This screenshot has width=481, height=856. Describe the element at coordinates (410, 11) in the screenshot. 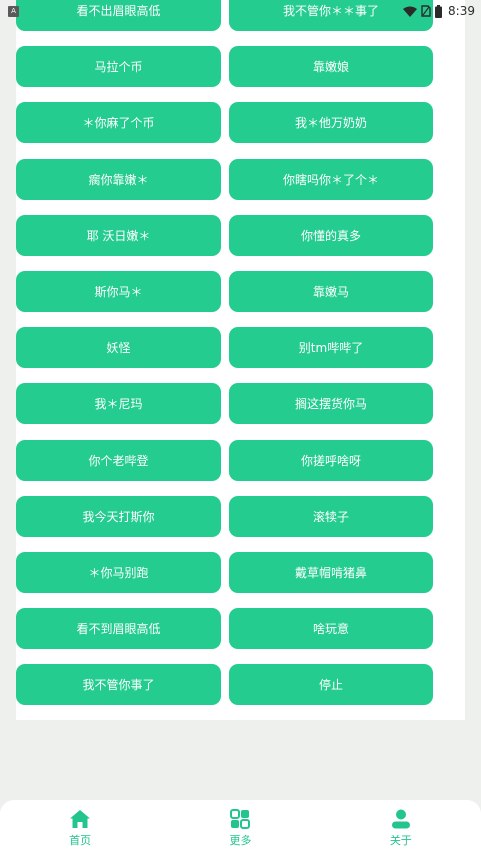

I see `wifi-icon` at that location.